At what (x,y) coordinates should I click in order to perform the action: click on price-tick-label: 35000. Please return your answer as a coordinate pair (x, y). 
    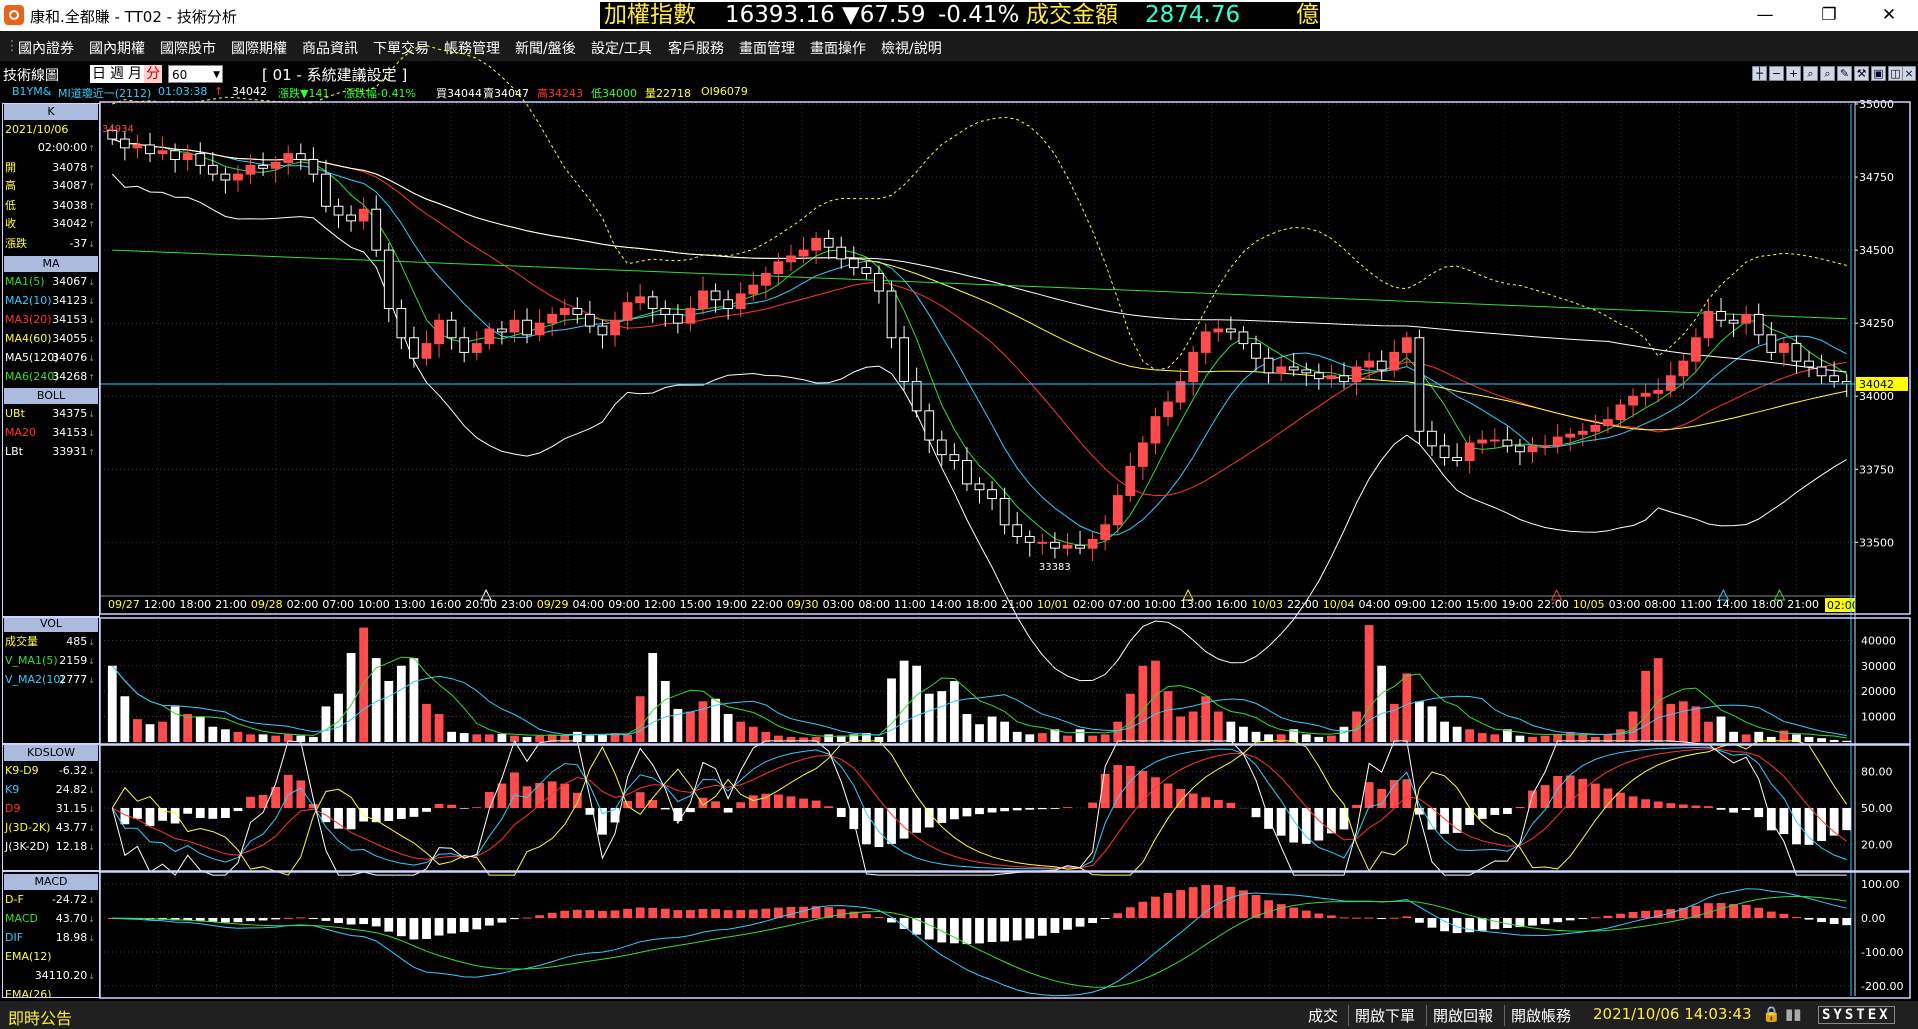
    Looking at the image, I should click on (1876, 104).